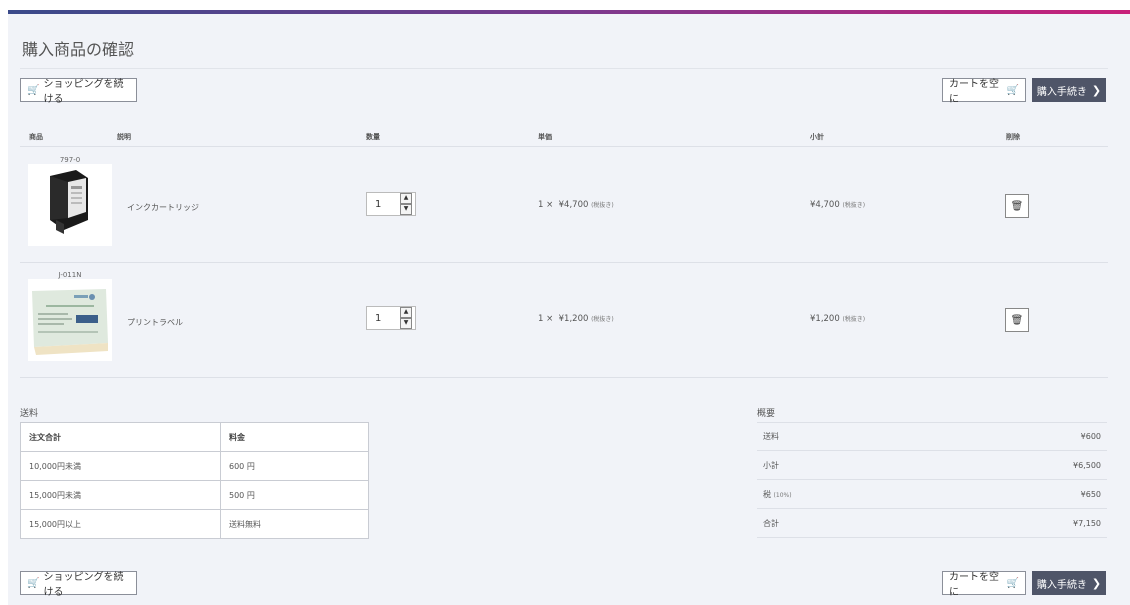 The height and width of the screenshot is (605, 1130). What do you see at coordinates (564, 68) in the screenshot?
I see `title-divider` at bounding box center [564, 68].